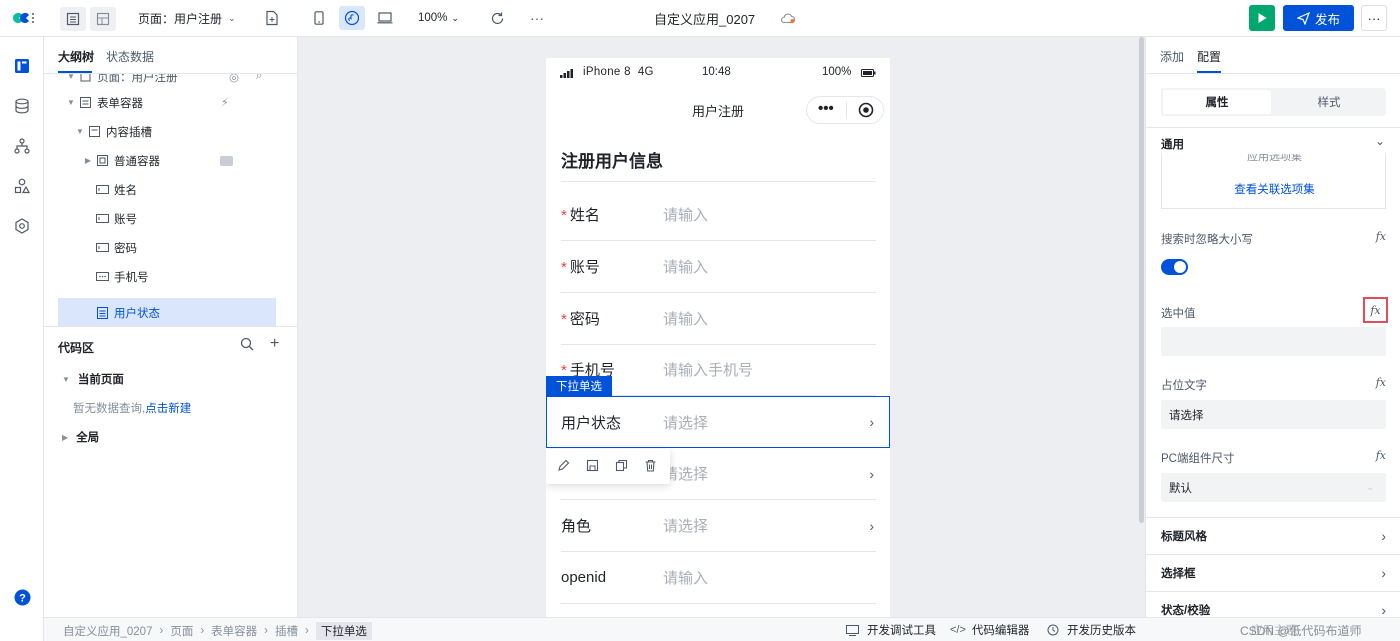 The height and width of the screenshot is (641, 1400). Describe the element at coordinates (73, 19) in the screenshot. I see `outline-view-icon` at that location.